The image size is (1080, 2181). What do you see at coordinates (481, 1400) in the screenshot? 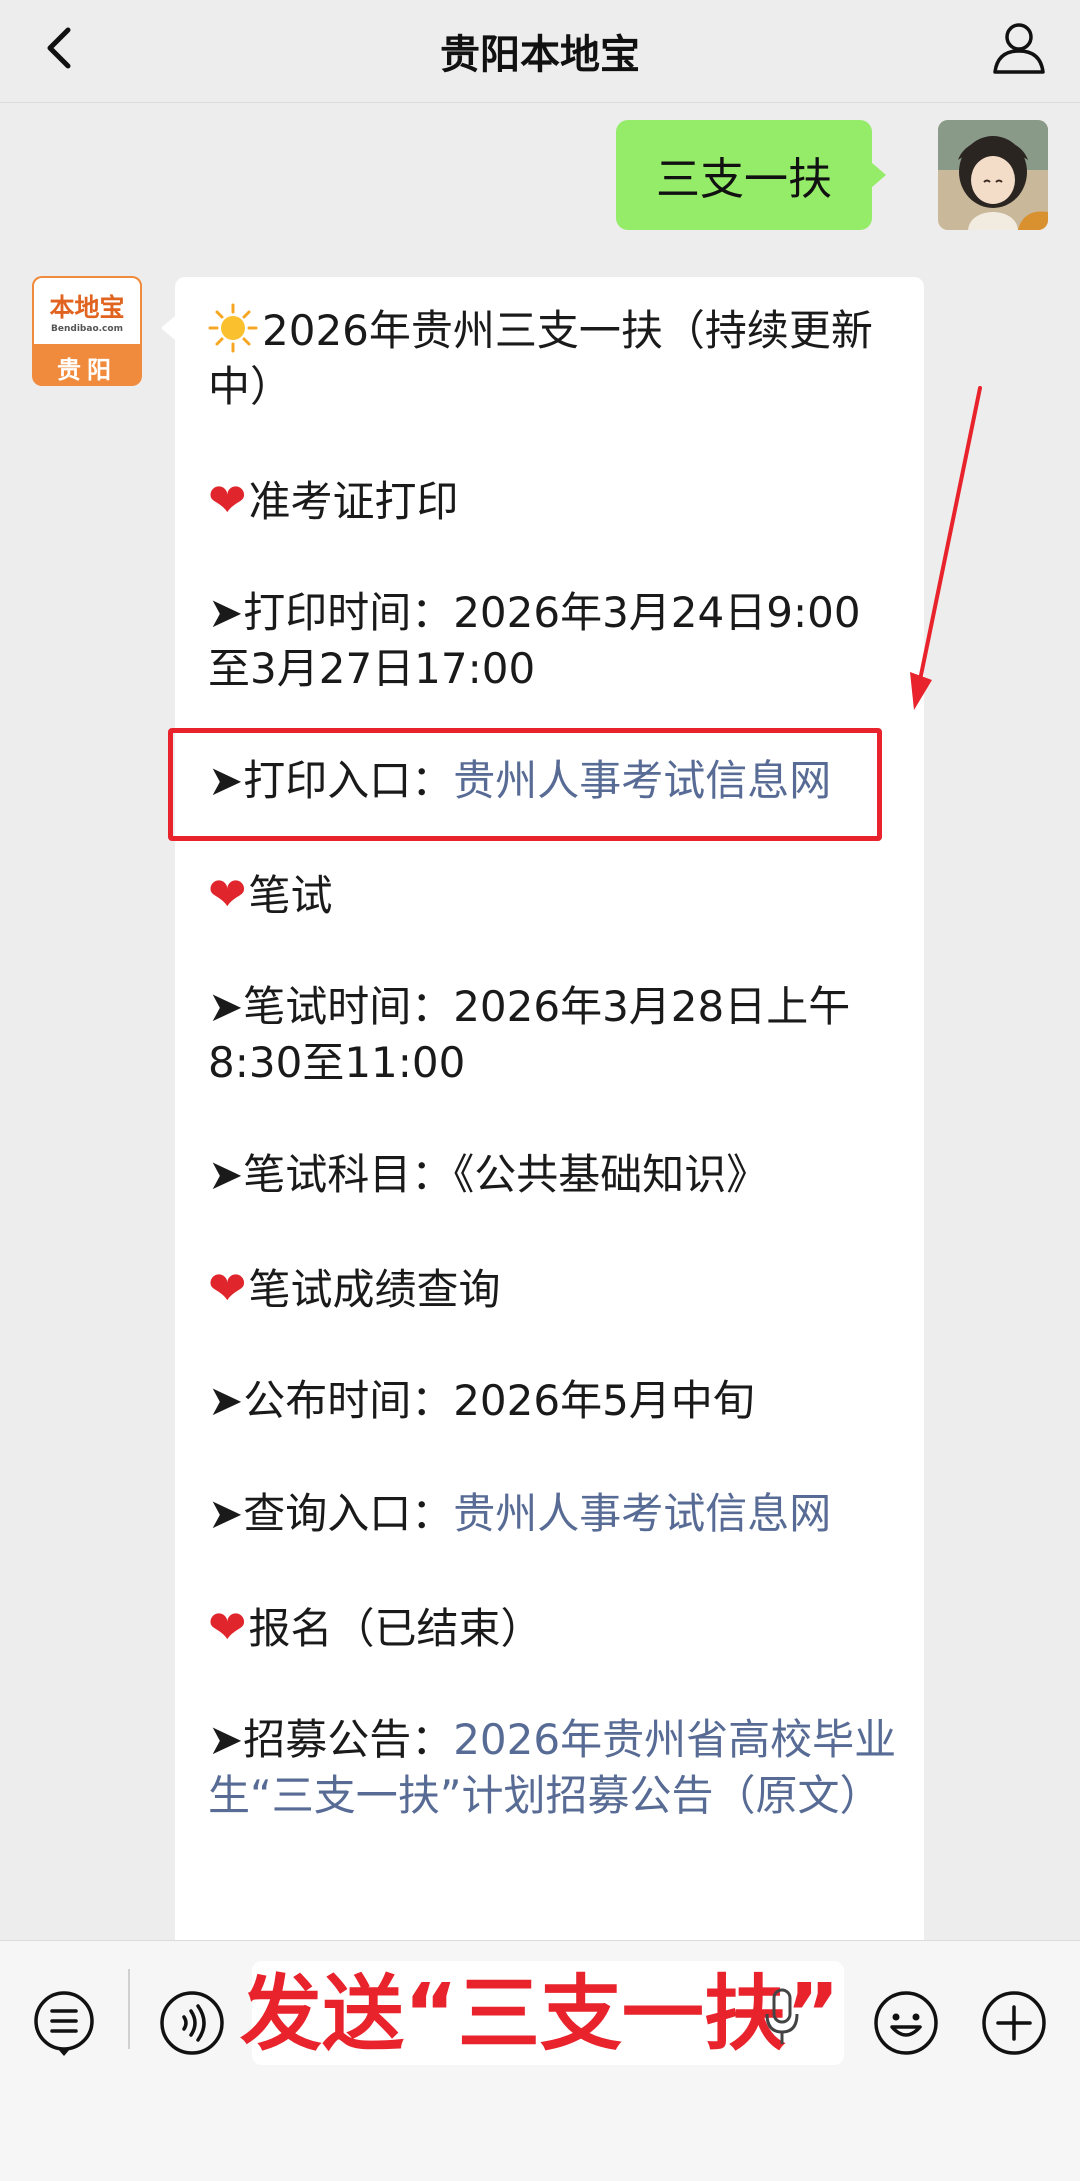
I see `publish-time: ➤公布时间：2026年5月中旬` at bounding box center [481, 1400].